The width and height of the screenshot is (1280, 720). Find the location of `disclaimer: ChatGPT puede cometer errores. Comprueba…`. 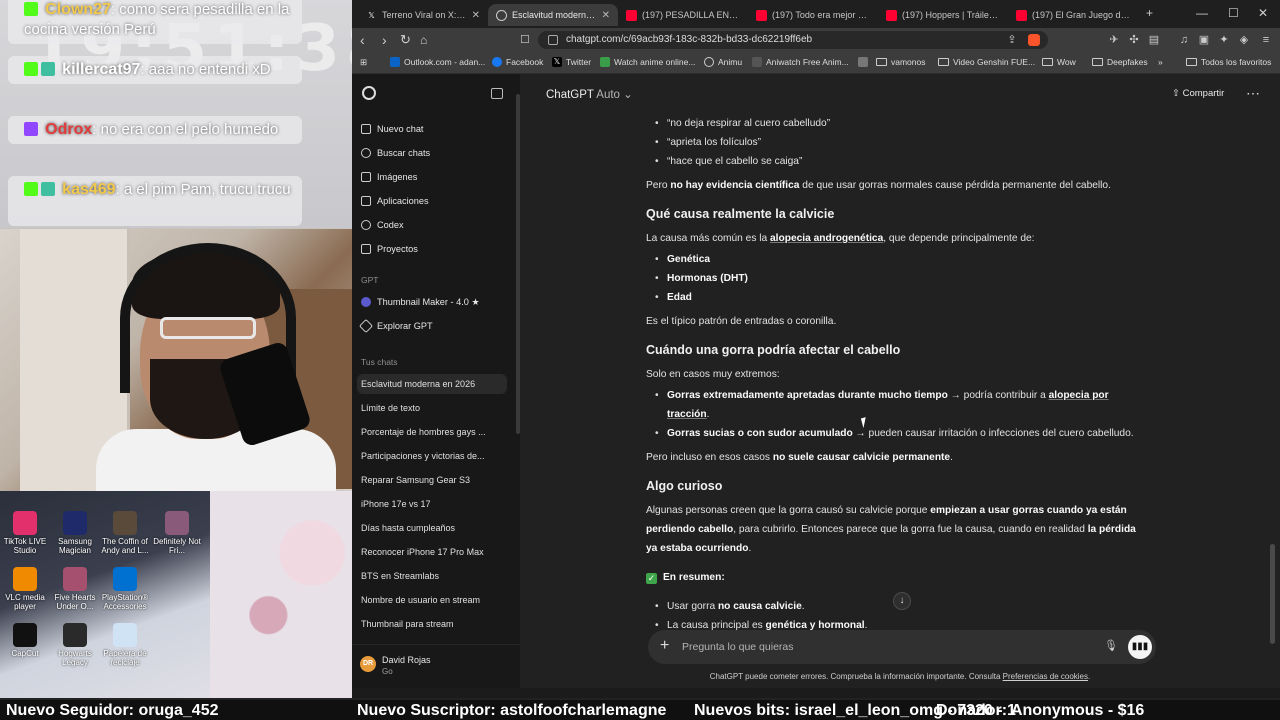

disclaimer: ChatGPT puede cometer errores. Comprueba… is located at coordinates (900, 676).